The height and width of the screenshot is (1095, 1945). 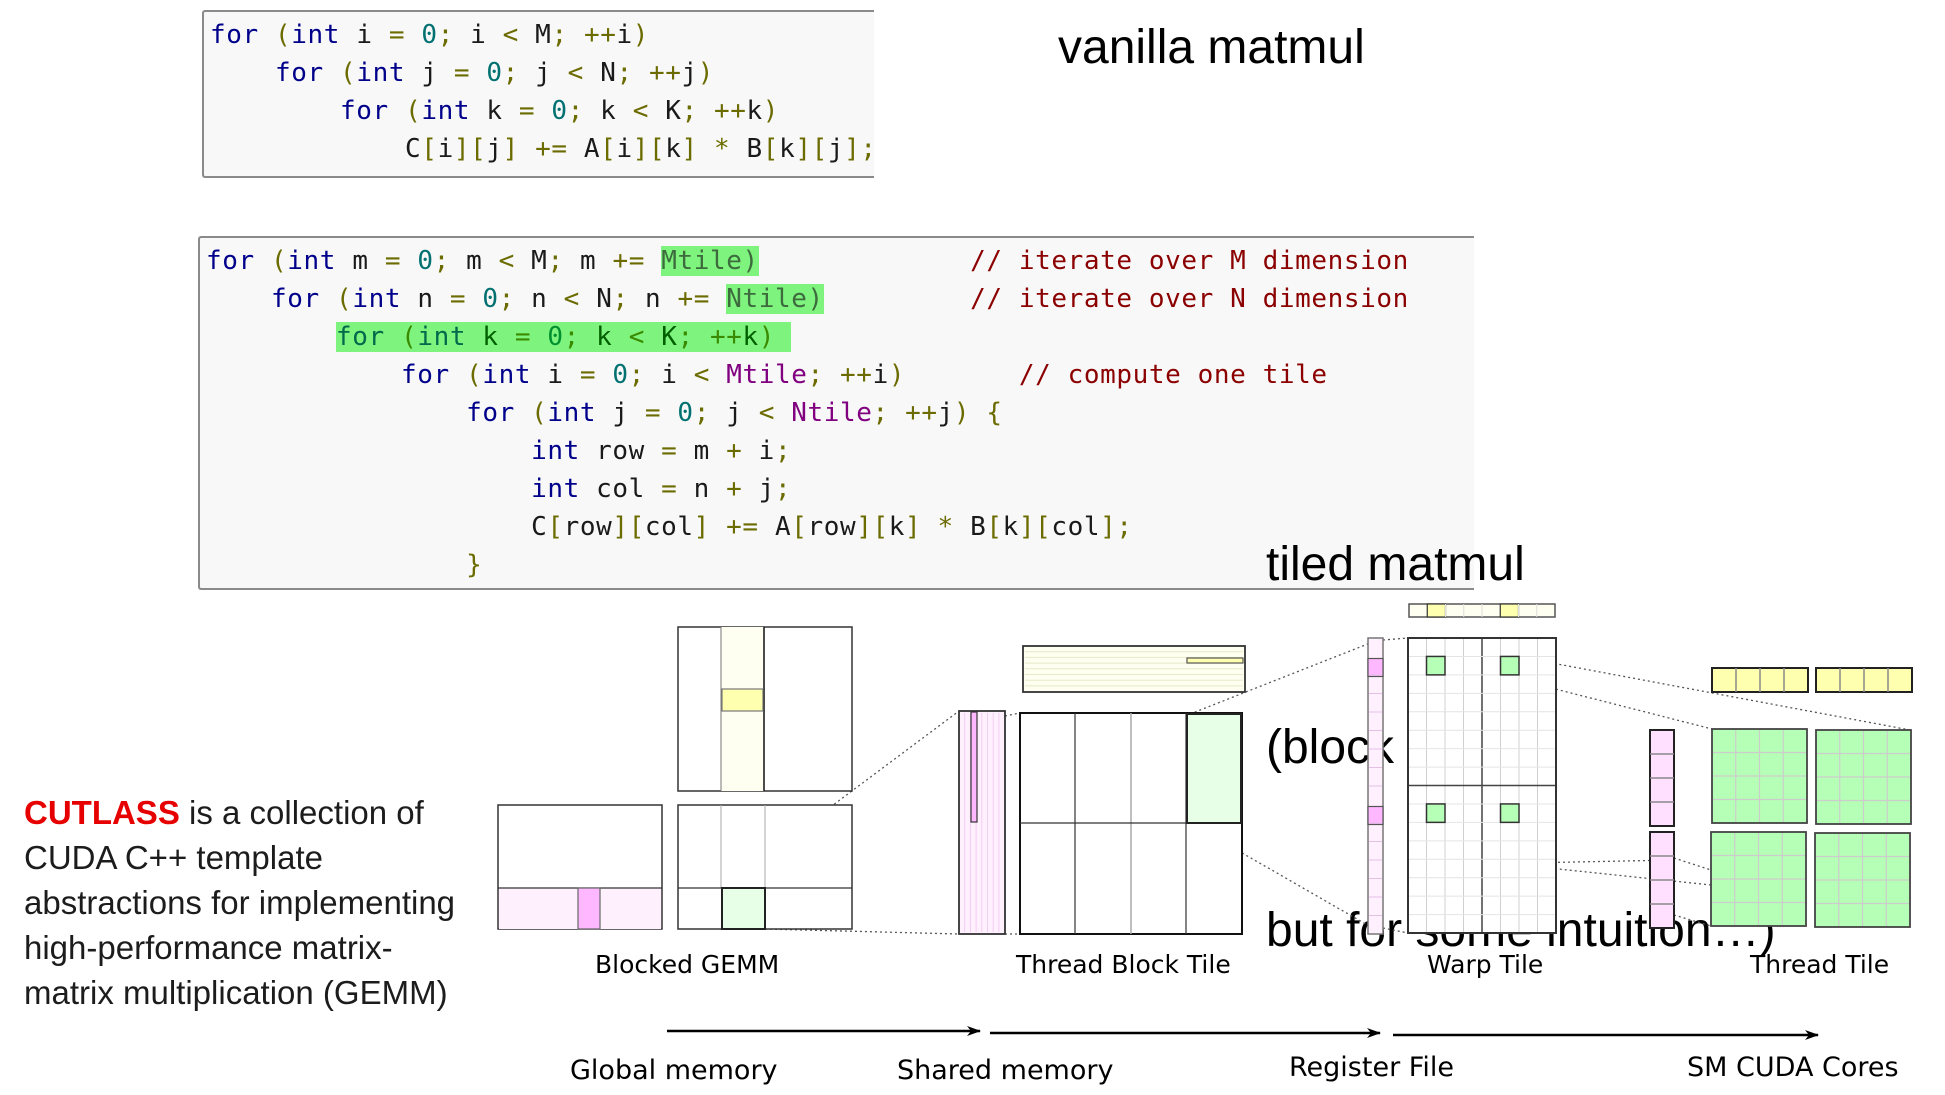 What do you see at coordinates (589, 908) in the screenshot?
I see `blocked-gemm-a-tile` at bounding box center [589, 908].